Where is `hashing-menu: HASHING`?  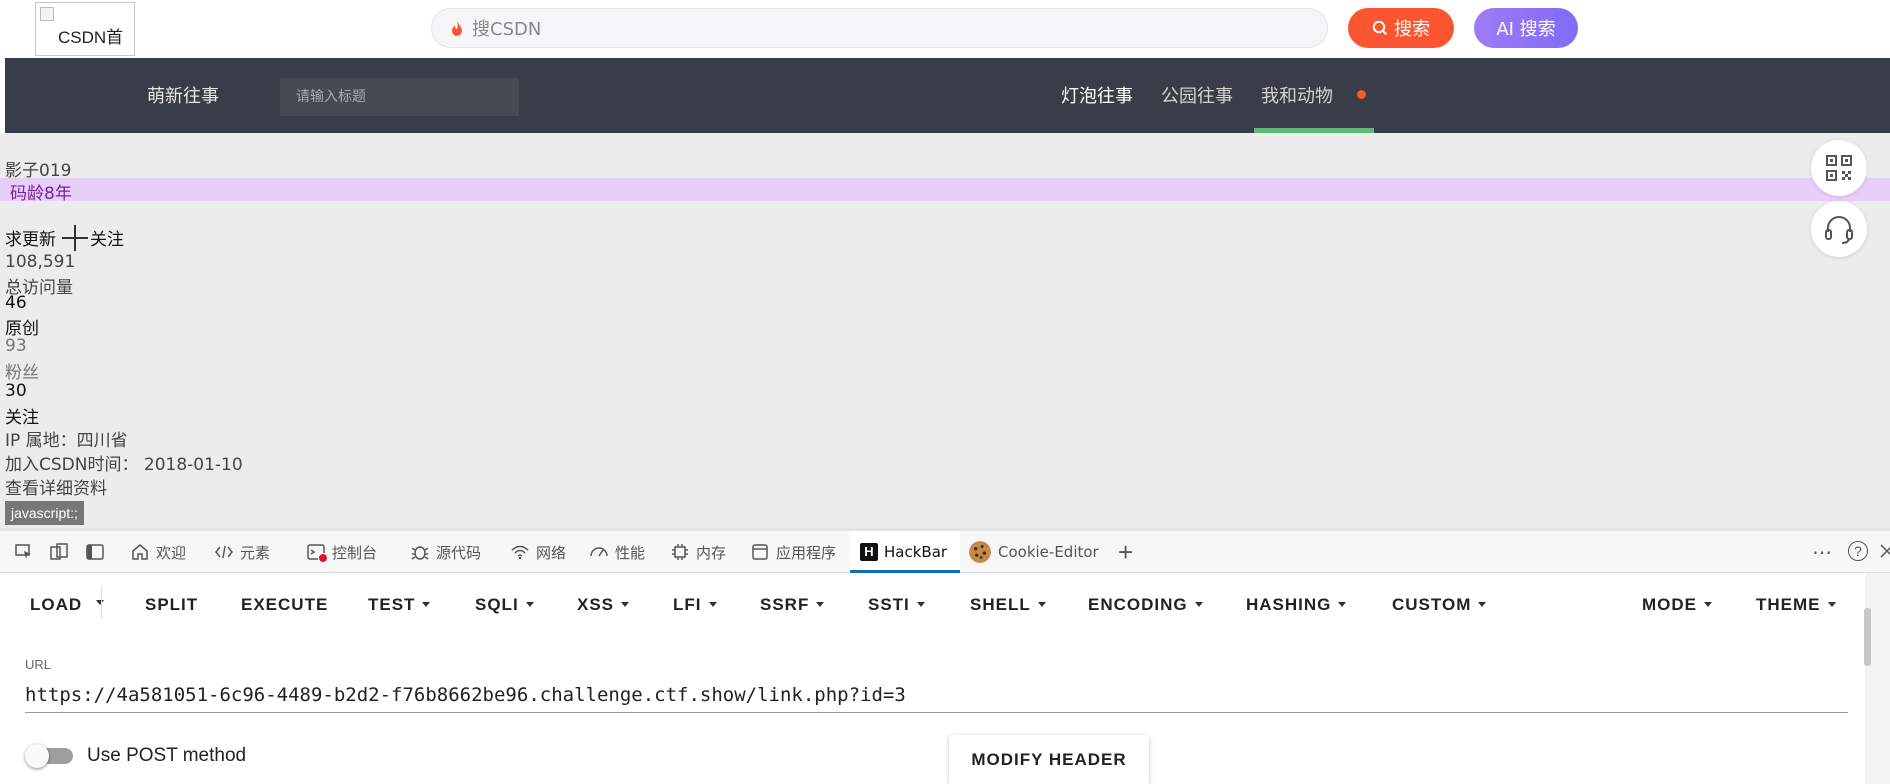
hashing-menu: HASHING is located at coordinates (1296, 605).